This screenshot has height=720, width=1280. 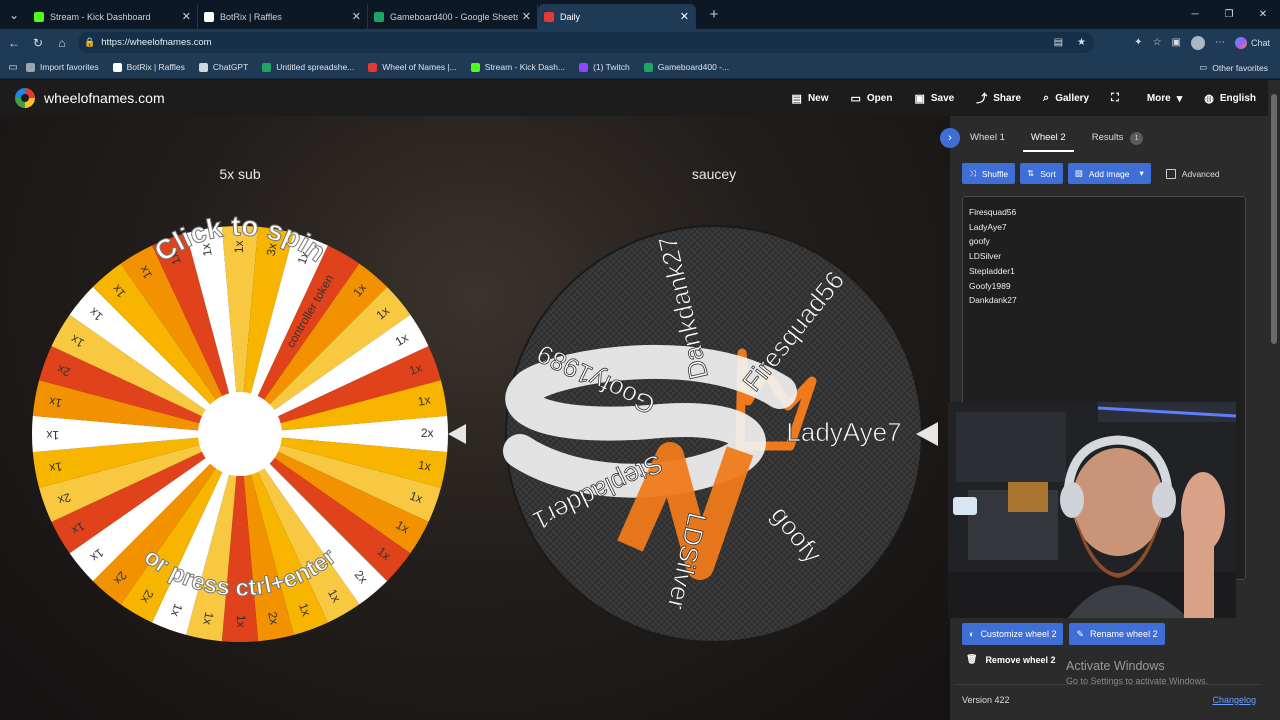 I want to click on bookmark-item: ChatGPT, so click(x=223, y=67).